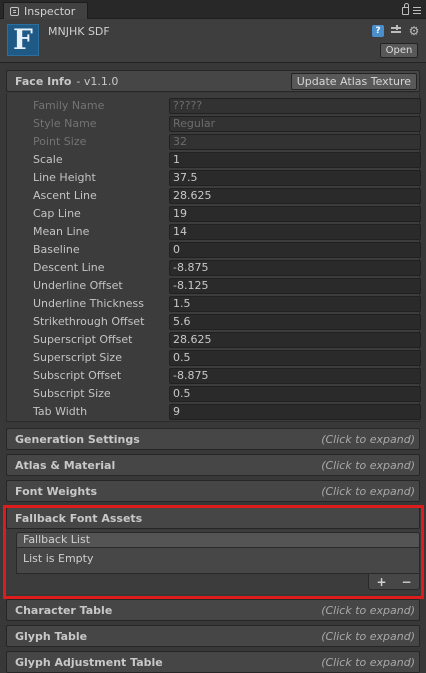 This screenshot has width=426, height=673. What do you see at coordinates (399, 50) in the screenshot?
I see `open-button: Open` at bounding box center [399, 50].